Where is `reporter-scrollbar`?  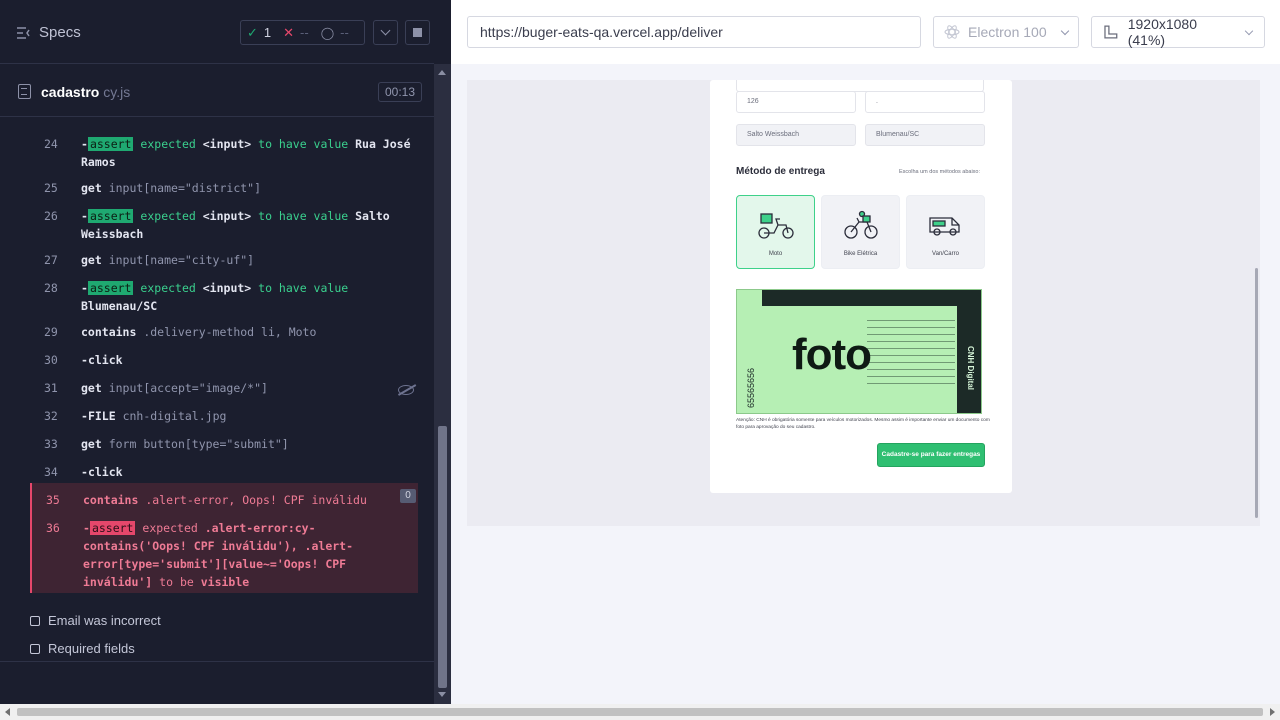 reporter-scrollbar is located at coordinates (442, 384).